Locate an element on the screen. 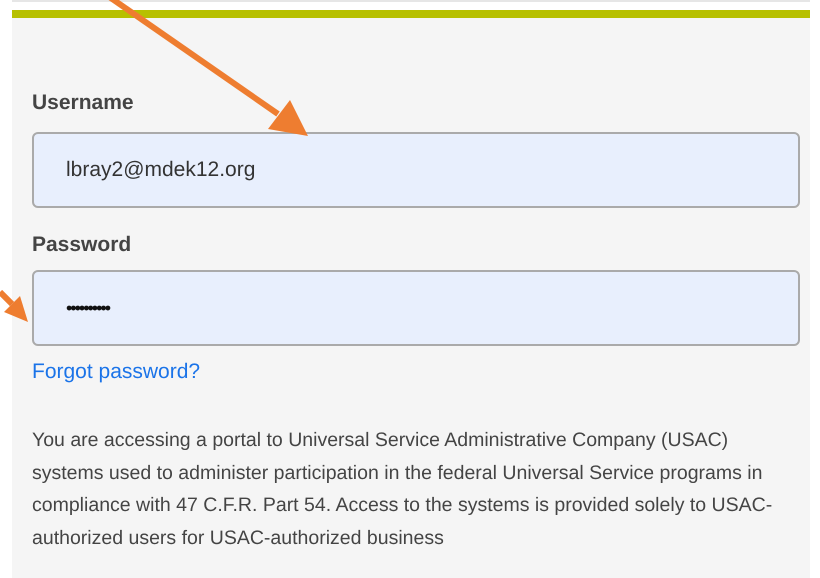 This screenshot has height=578, width=820. annotation-arrow is located at coordinates (14, 306).